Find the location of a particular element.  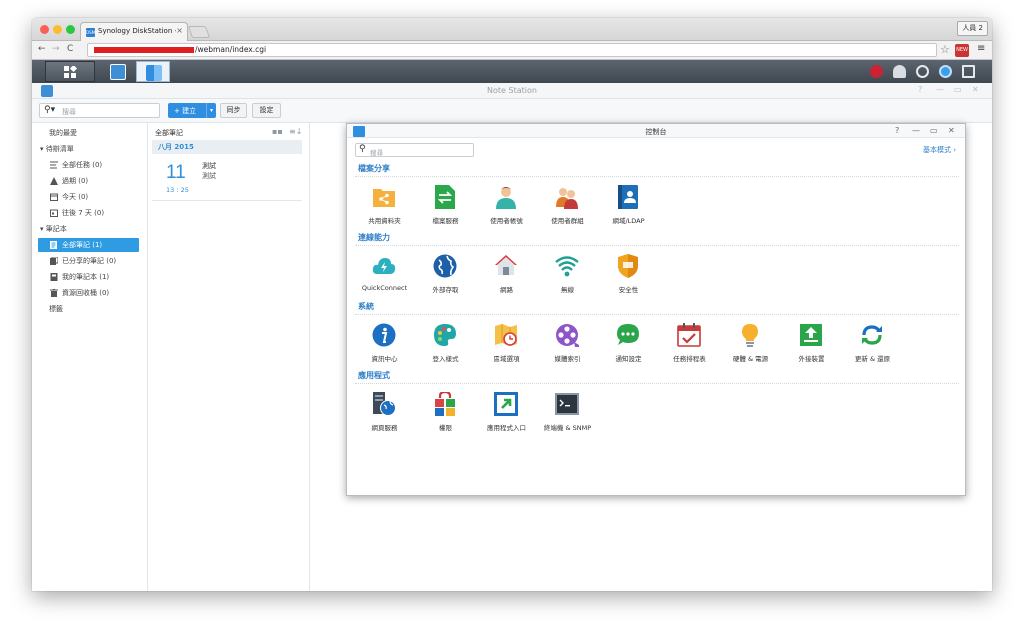

cp-item-external-access: 外部存取 is located at coordinates (445, 276).